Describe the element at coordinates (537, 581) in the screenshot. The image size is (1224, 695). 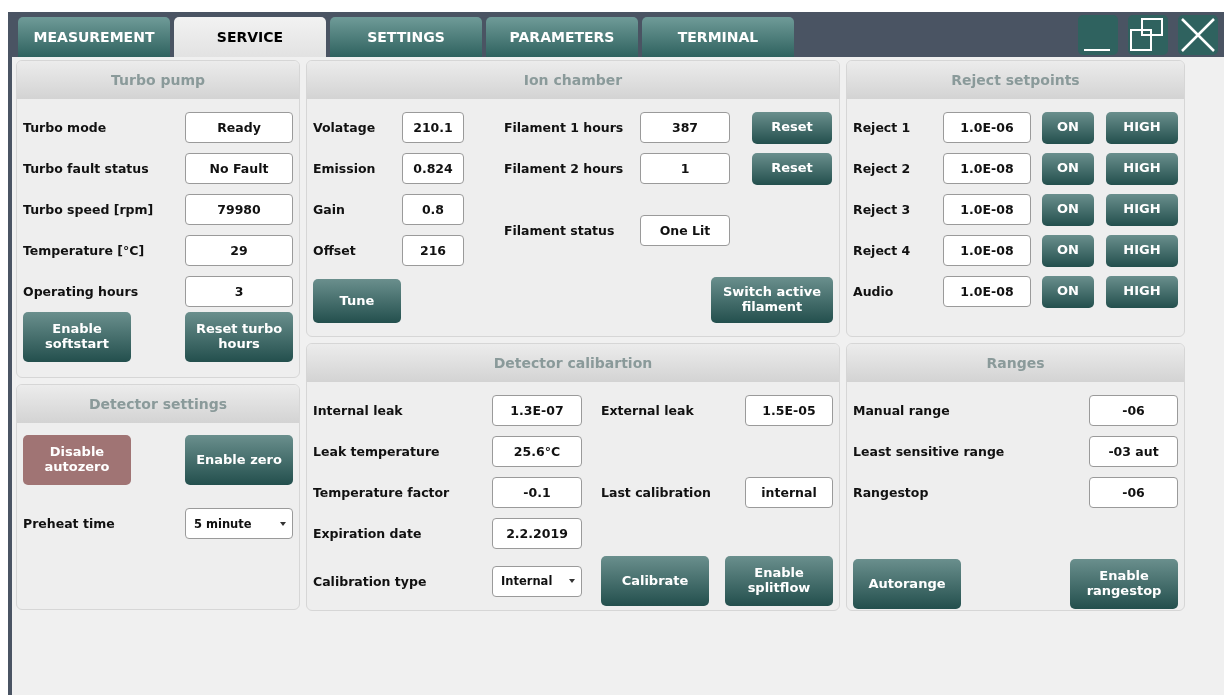
I see `dropdown: Internal` at that location.